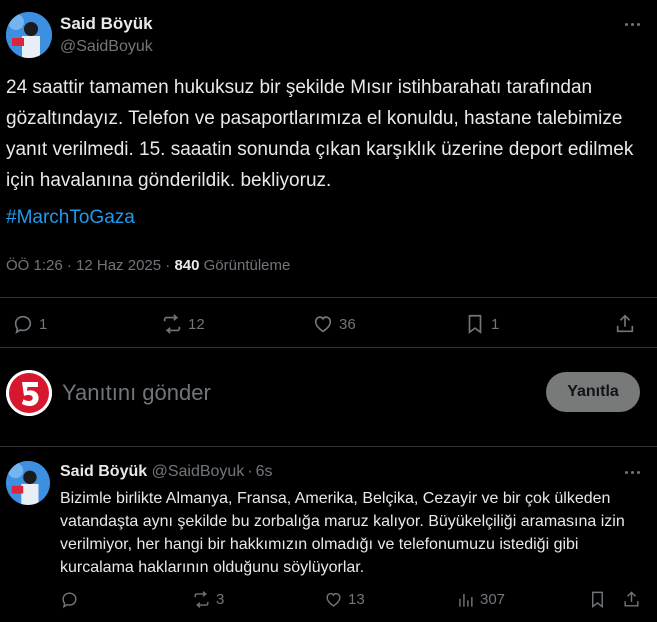 The width and height of the screenshot is (657, 622). What do you see at coordinates (247, 265) in the screenshot?
I see `views-label: Görüntüleme` at bounding box center [247, 265].